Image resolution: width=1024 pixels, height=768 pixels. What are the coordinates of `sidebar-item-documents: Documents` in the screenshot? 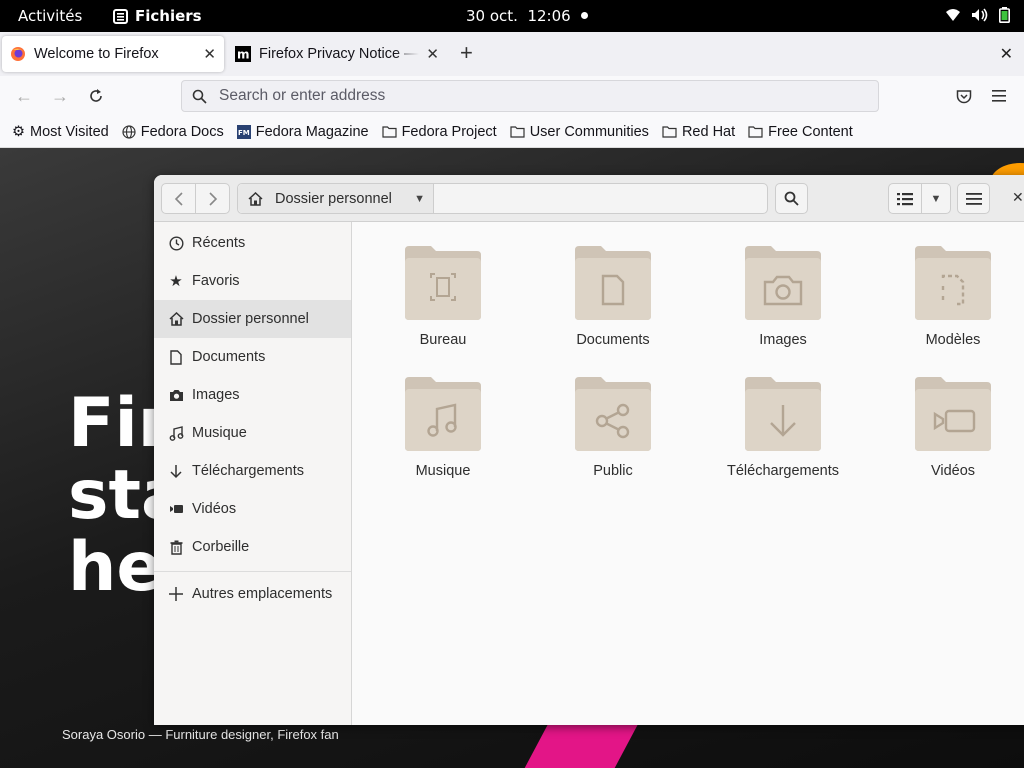 It's located at (252, 357).